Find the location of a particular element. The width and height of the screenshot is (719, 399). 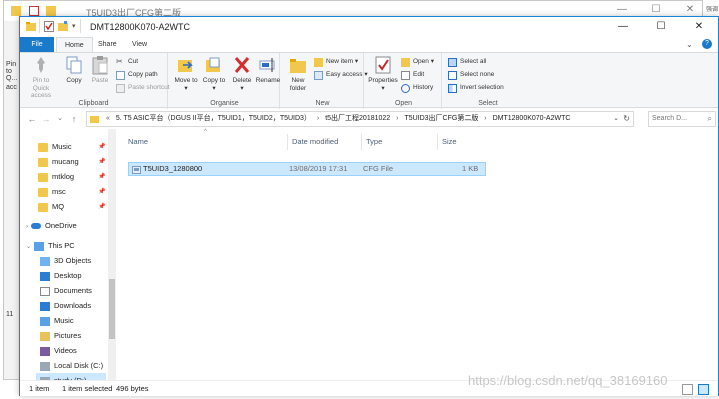

paste-shortcut-button: Paste shortcut is located at coordinates (143, 88).